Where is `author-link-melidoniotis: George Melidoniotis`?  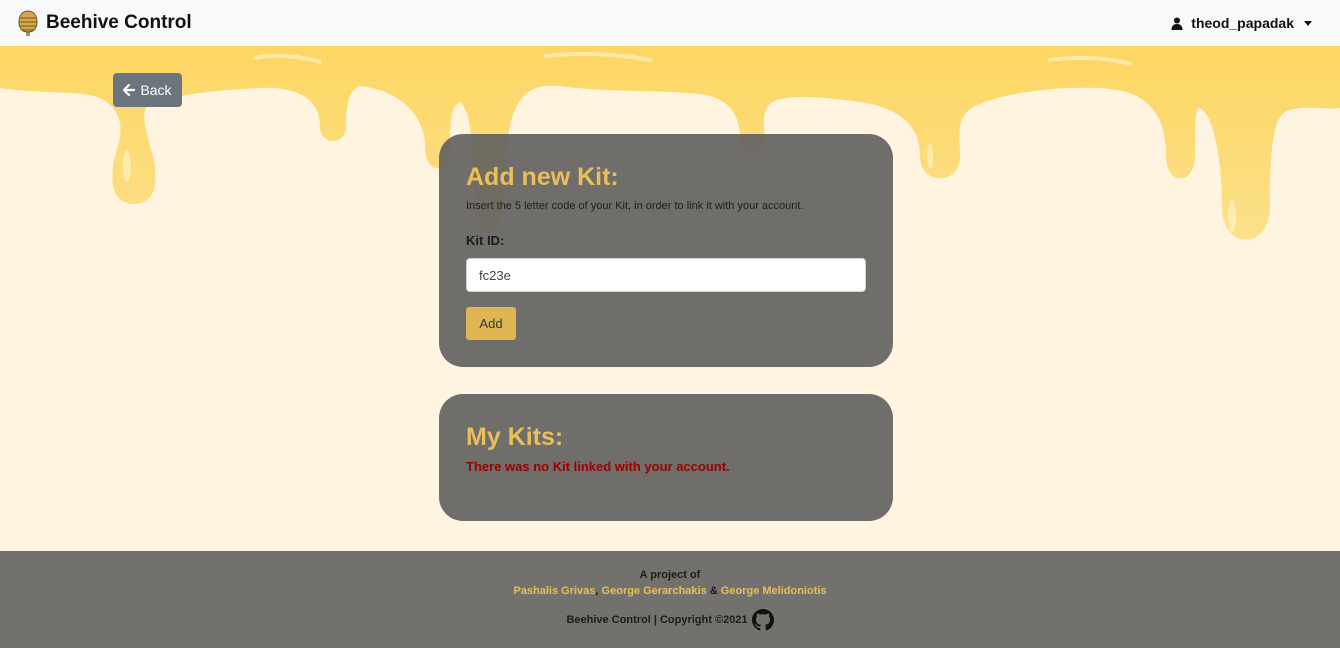 author-link-melidoniotis: George Melidoniotis is located at coordinates (774, 591).